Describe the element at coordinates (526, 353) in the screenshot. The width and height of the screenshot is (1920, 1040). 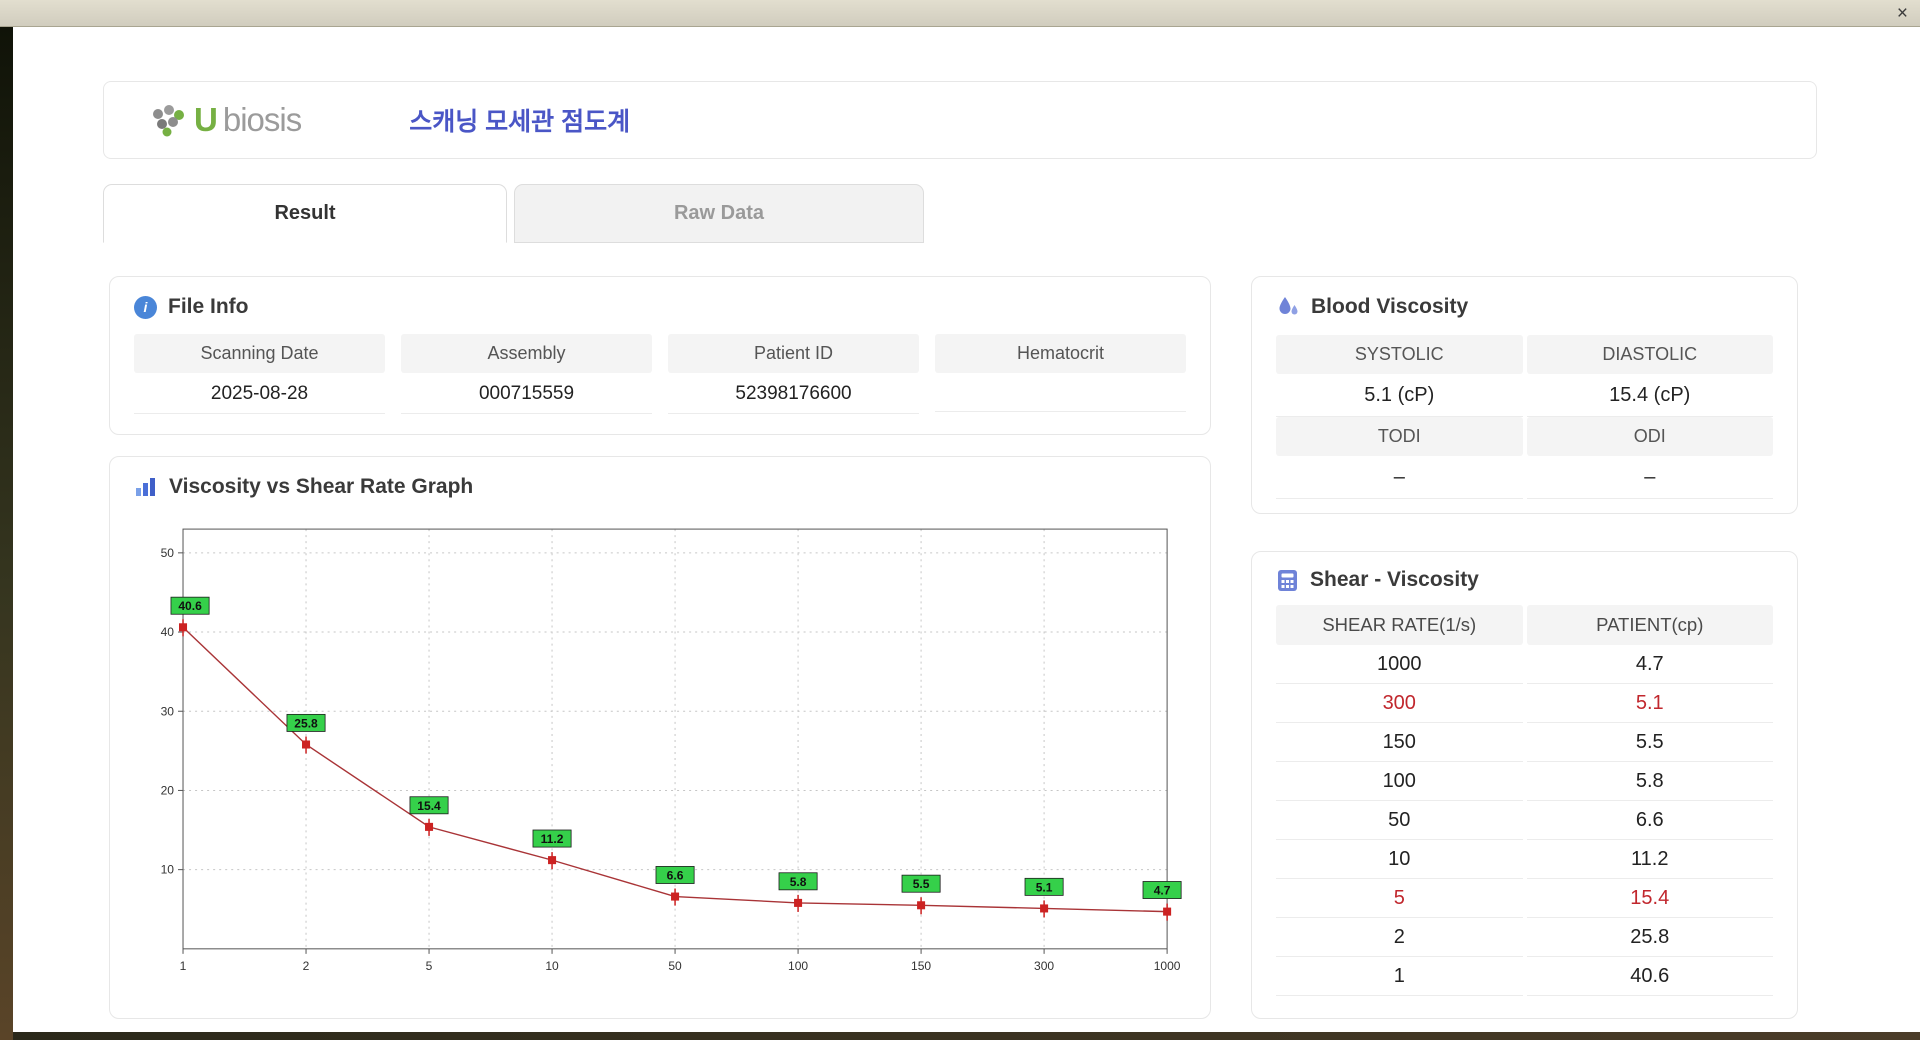
I see `field-label: Assembly` at that location.